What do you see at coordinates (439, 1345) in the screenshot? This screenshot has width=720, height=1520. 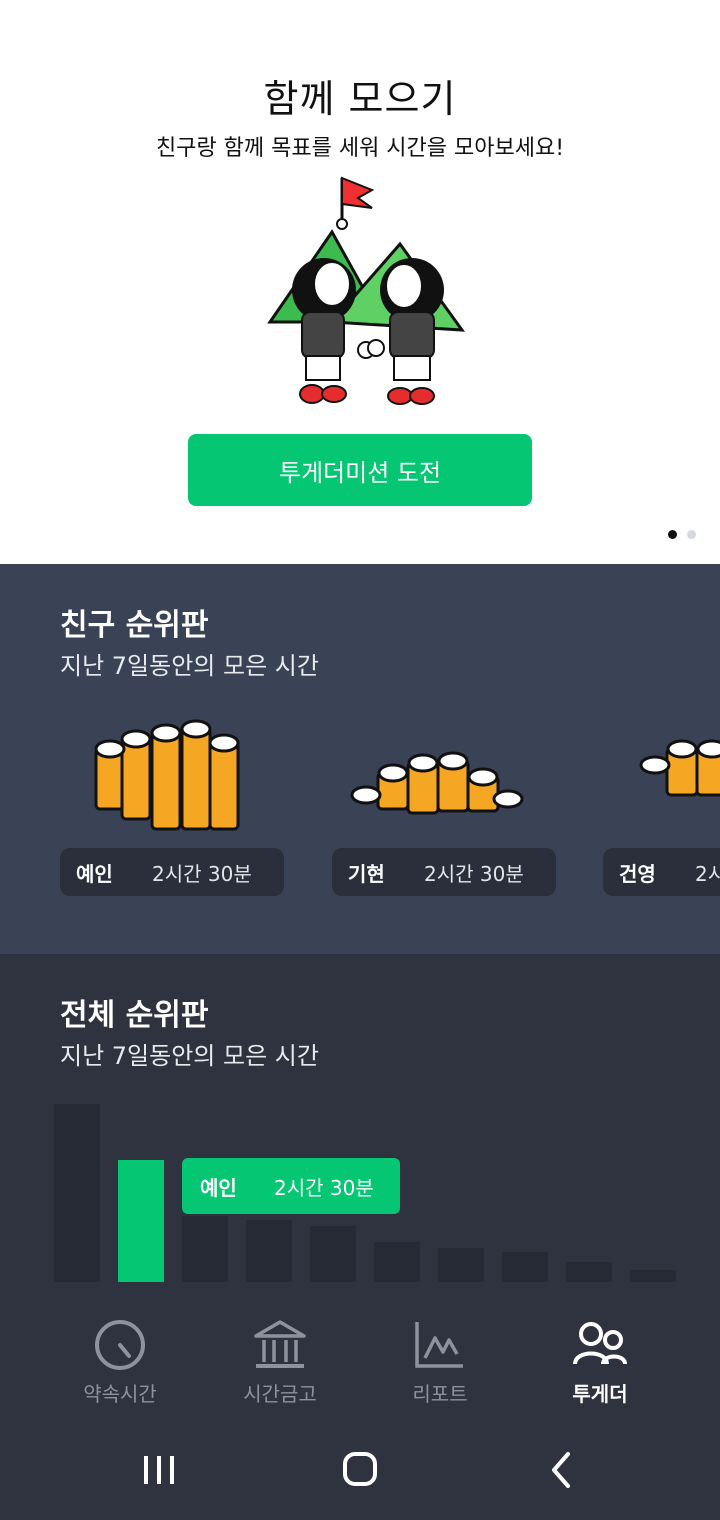 I see `chart-icon` at bounding box center [439, 1345].